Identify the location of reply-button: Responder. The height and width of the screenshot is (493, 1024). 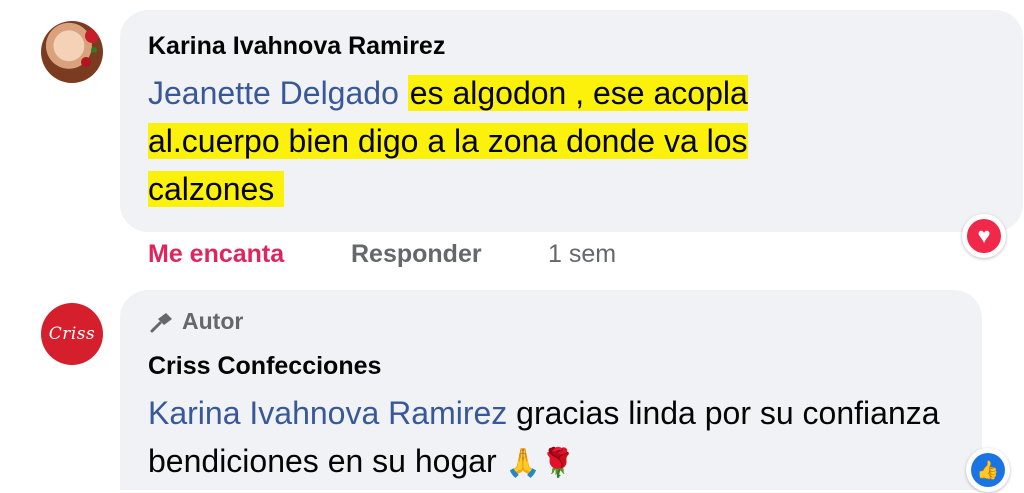
(416, 254).